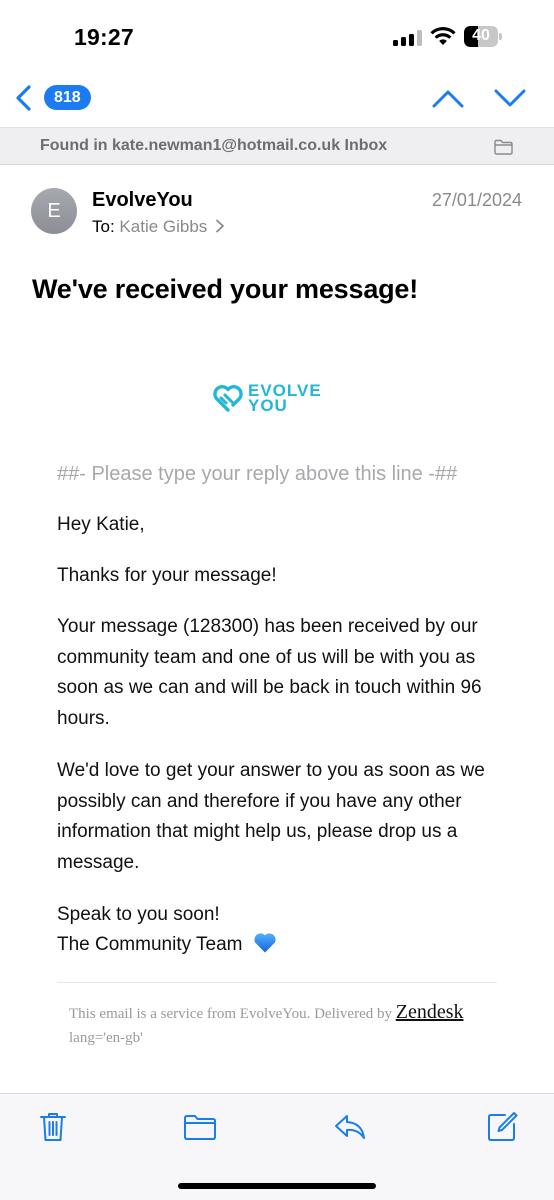  Describe the element at coordinates (277, 36) in the screenshot. I see `status-bar: 19:27 40` at that location.